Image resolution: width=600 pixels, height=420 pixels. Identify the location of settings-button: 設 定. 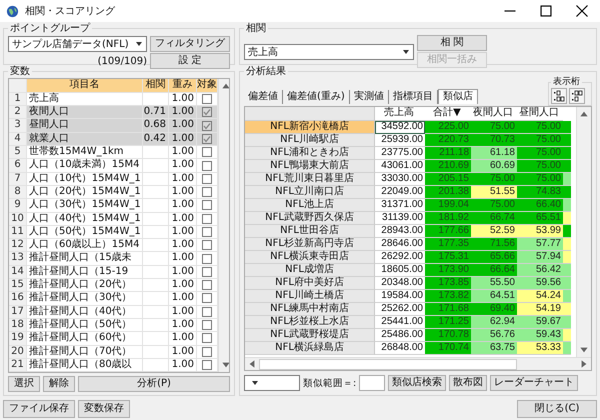
(190, 61).